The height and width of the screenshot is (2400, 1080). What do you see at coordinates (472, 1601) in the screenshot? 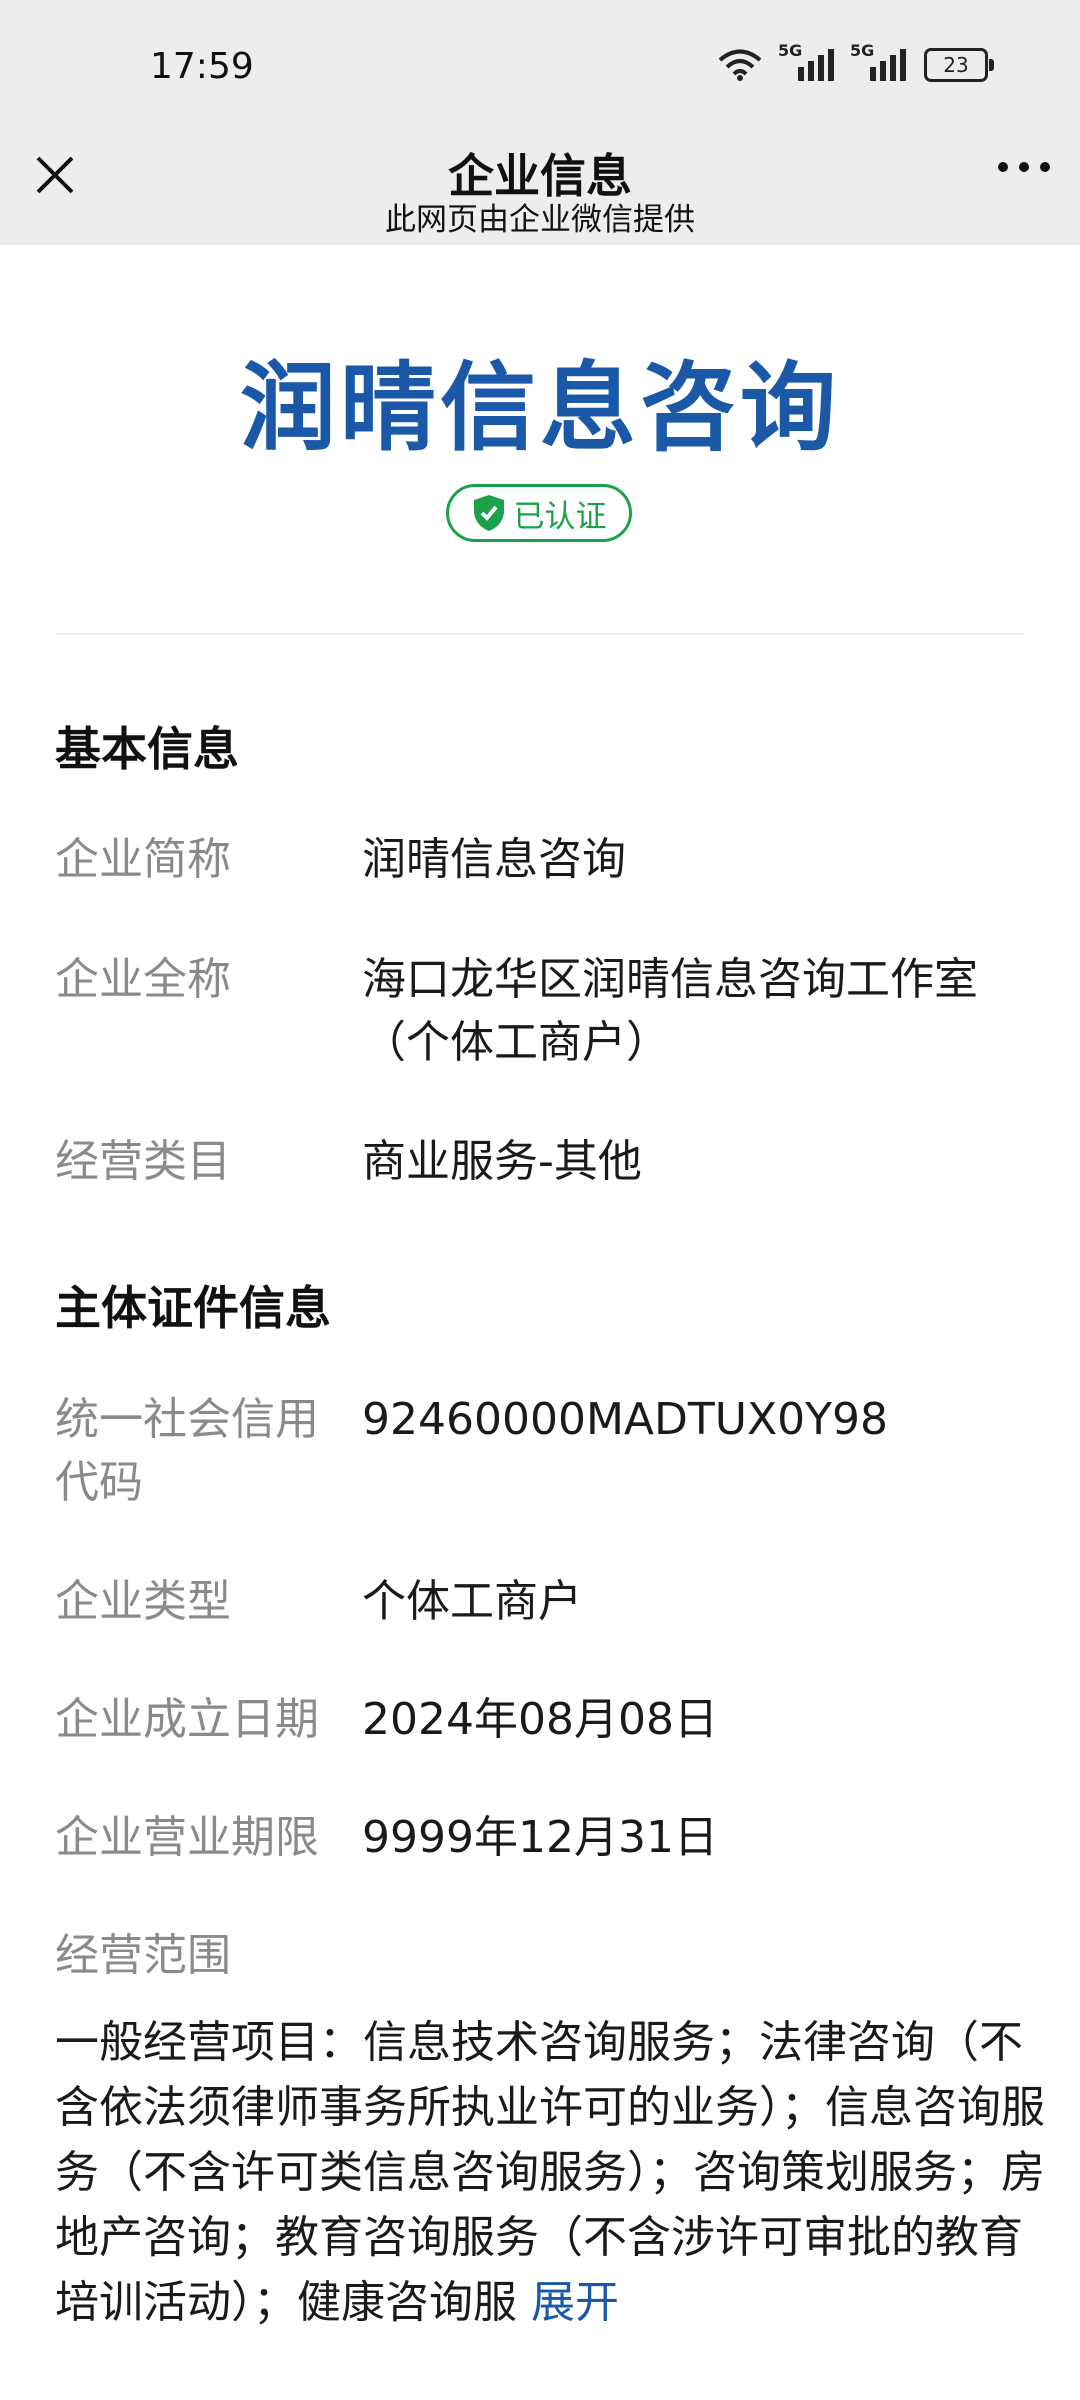
I see `value-company-type: 个体工商户` at bounding box center [472, 1601].